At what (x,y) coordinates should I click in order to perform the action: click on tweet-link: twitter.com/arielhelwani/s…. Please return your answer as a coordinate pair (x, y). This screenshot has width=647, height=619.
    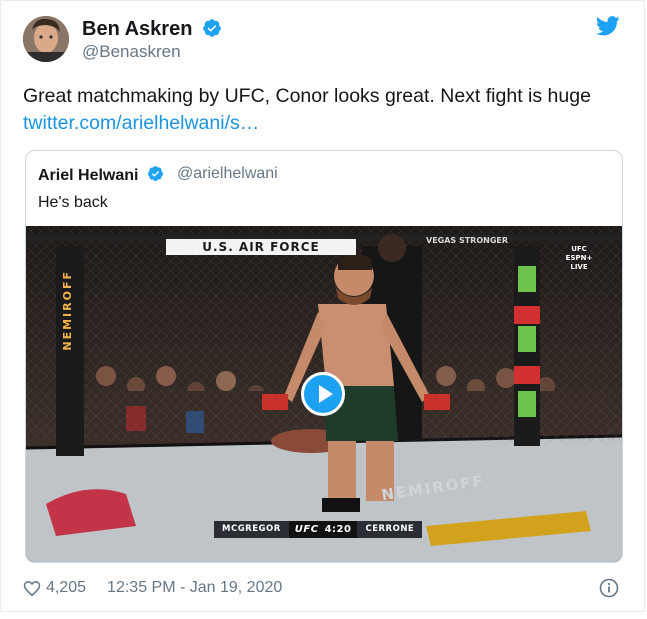
    Looking at the image, I should click on (328, 123).